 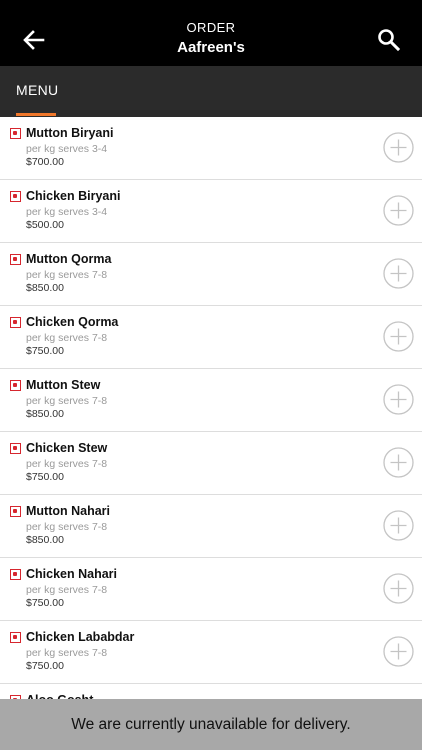 What do you see at coordinates (69, 259) in the screenshot?
I see `item-name: Mutton Qorma` at bounding box center [69, 259].